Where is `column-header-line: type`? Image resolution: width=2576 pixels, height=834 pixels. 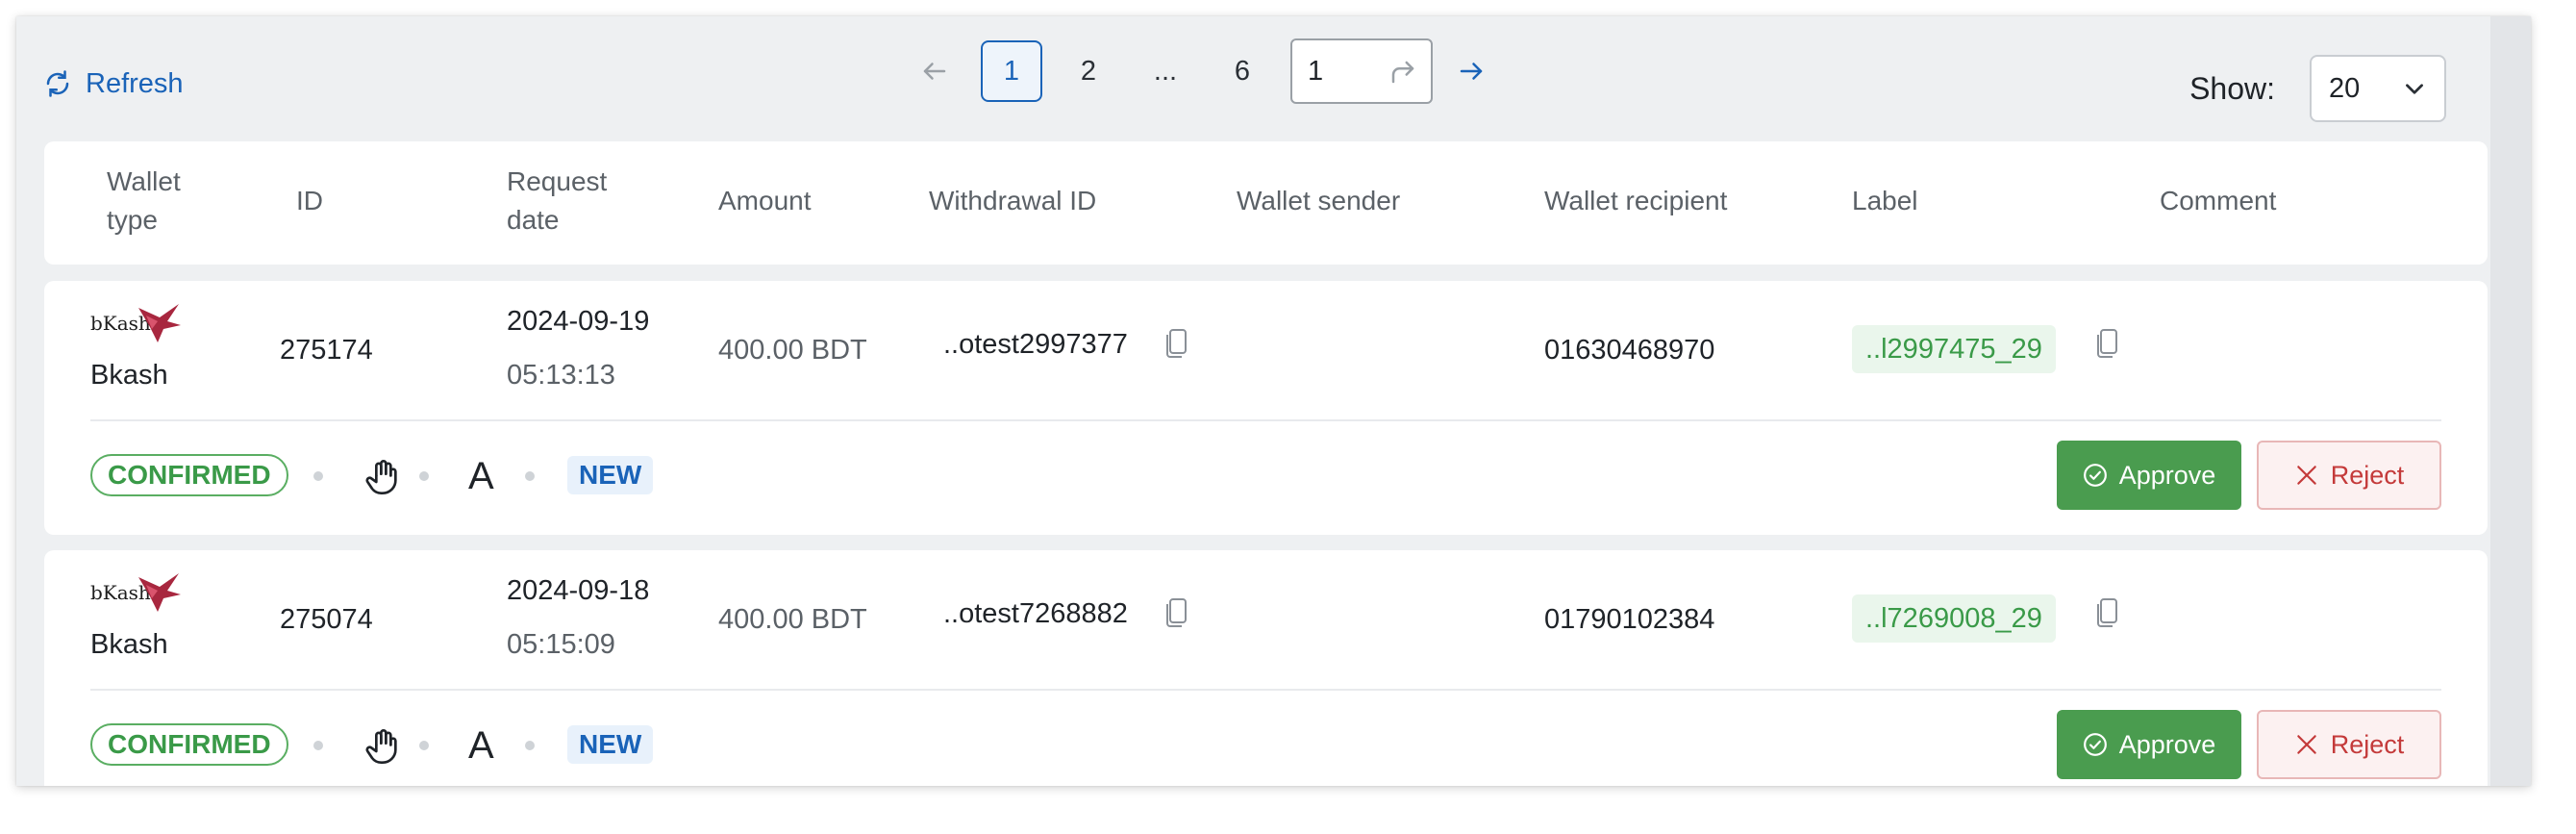
column-header-line: type is located at coordinates (132, 220).